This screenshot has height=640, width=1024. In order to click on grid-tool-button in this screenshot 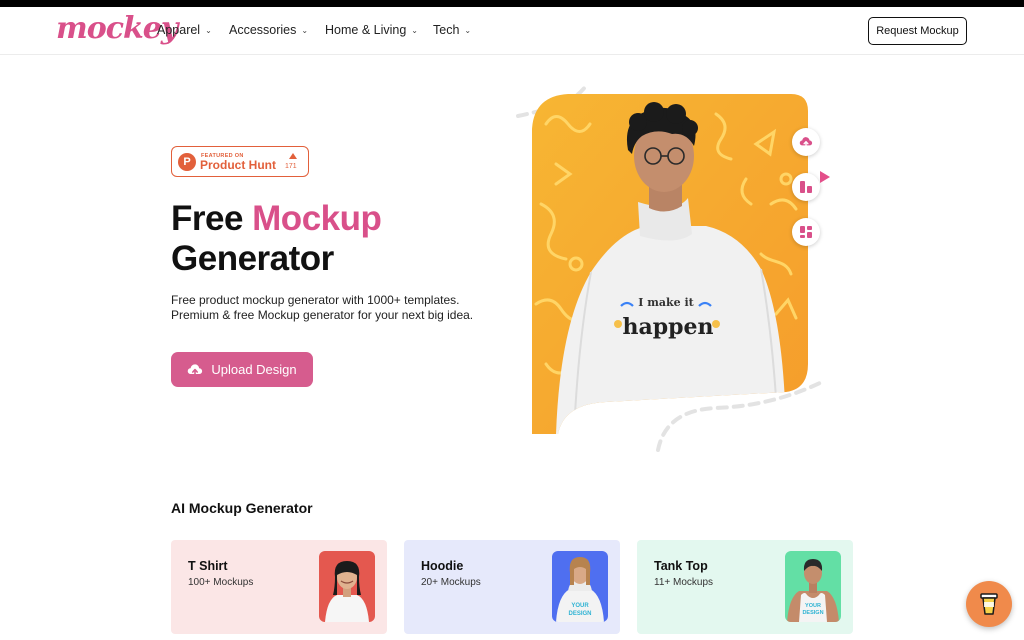, I will do `click(806, 232)`.